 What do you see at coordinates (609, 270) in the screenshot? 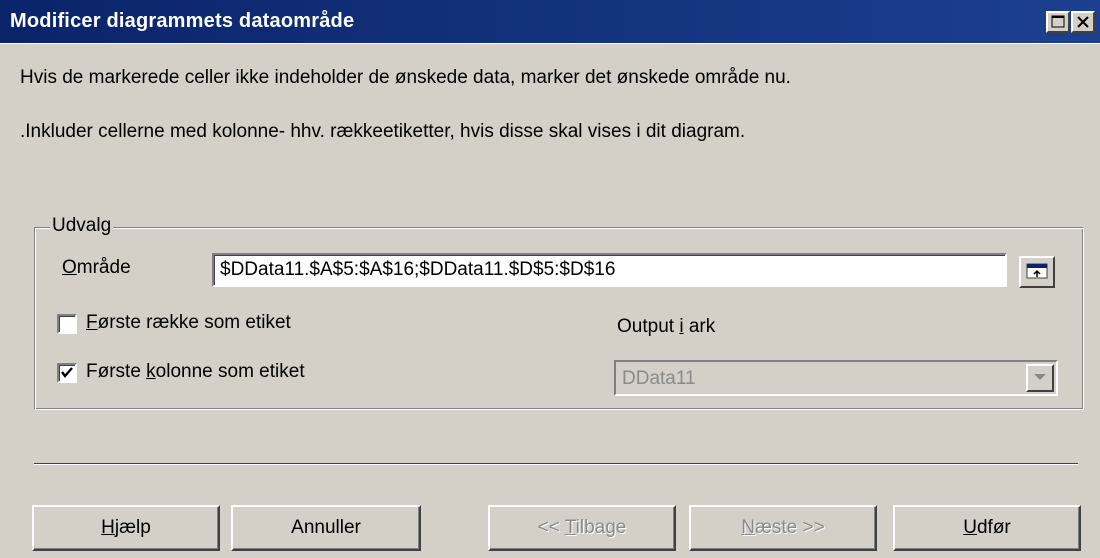
I see `range-input` at bounding box center [609, 270].